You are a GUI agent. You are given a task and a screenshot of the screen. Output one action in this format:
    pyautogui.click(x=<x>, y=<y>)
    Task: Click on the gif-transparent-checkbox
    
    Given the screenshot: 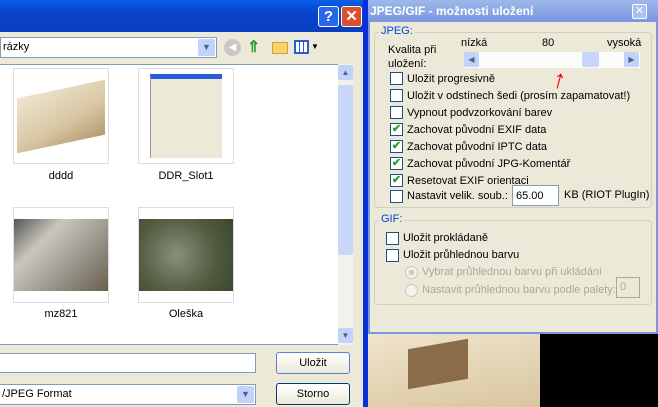 What is the action you would take?
    pyautogui.click(x=392, y=255)
    